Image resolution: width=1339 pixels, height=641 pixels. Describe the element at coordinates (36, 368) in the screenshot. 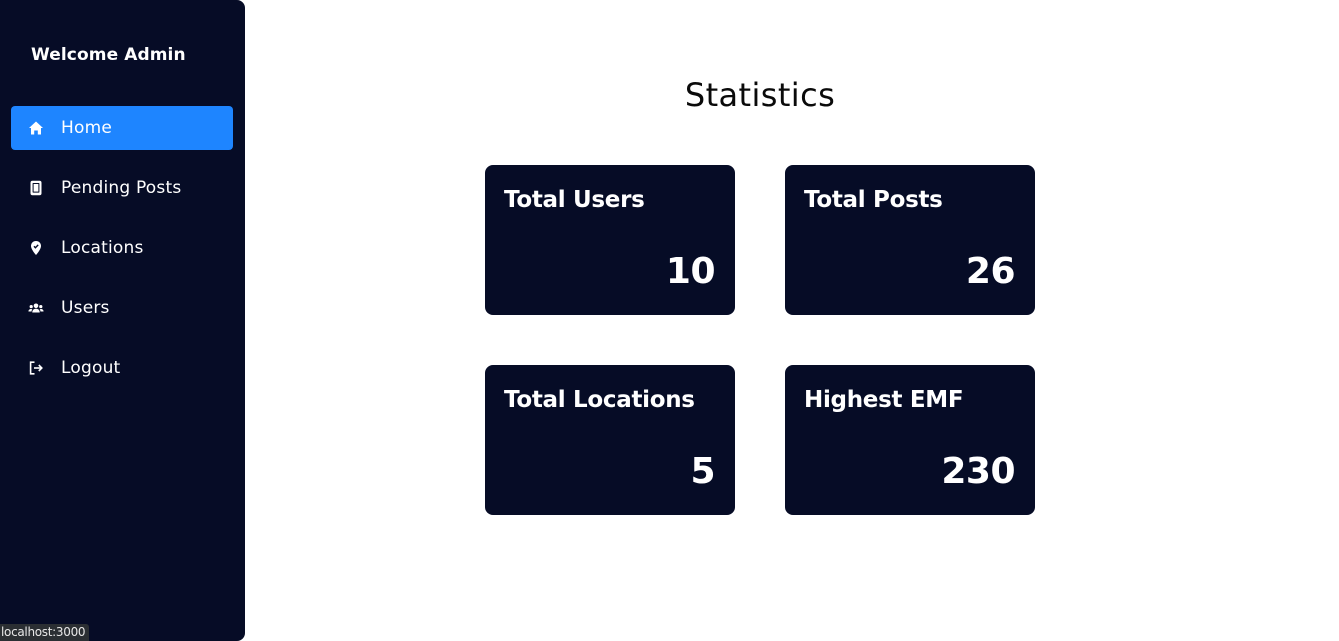

I see `logout-icon` at that location.